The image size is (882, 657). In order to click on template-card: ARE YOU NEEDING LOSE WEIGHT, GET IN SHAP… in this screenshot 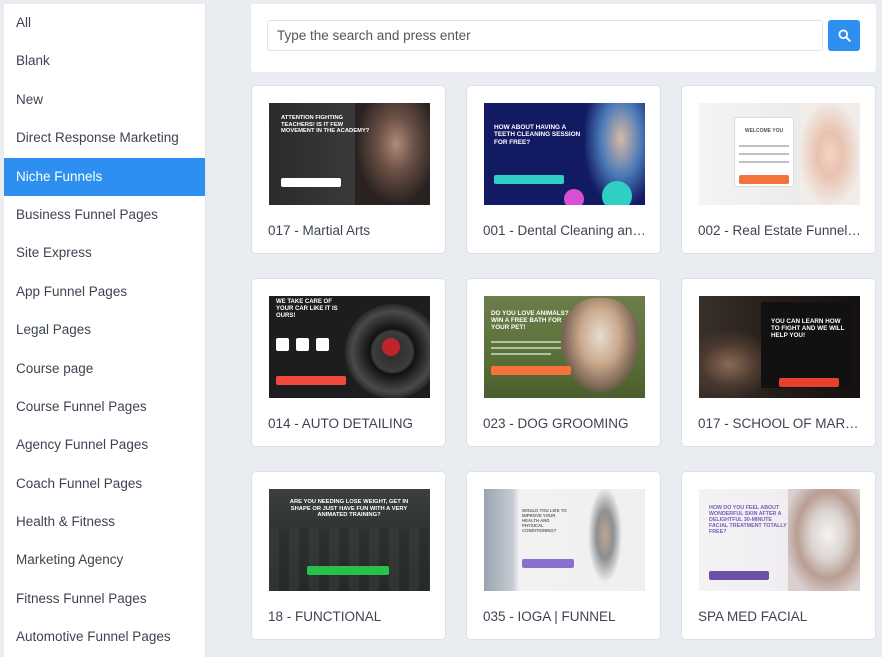, I will do `click(348, 555)`.